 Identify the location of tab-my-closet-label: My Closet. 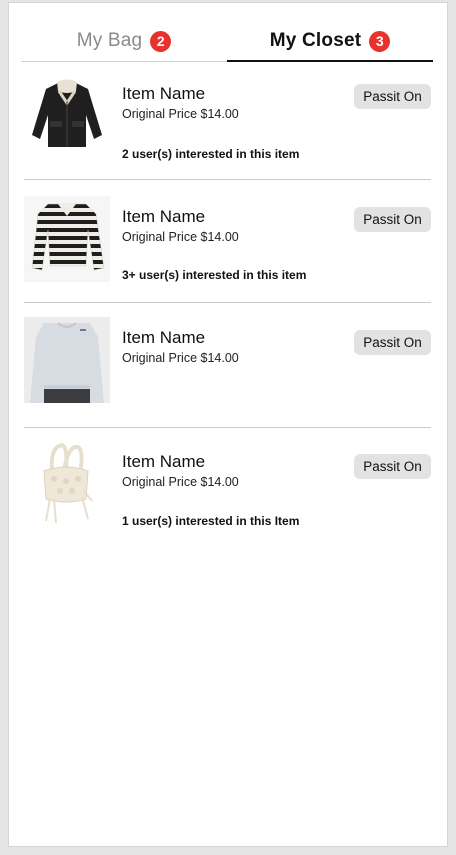
(315, 40).